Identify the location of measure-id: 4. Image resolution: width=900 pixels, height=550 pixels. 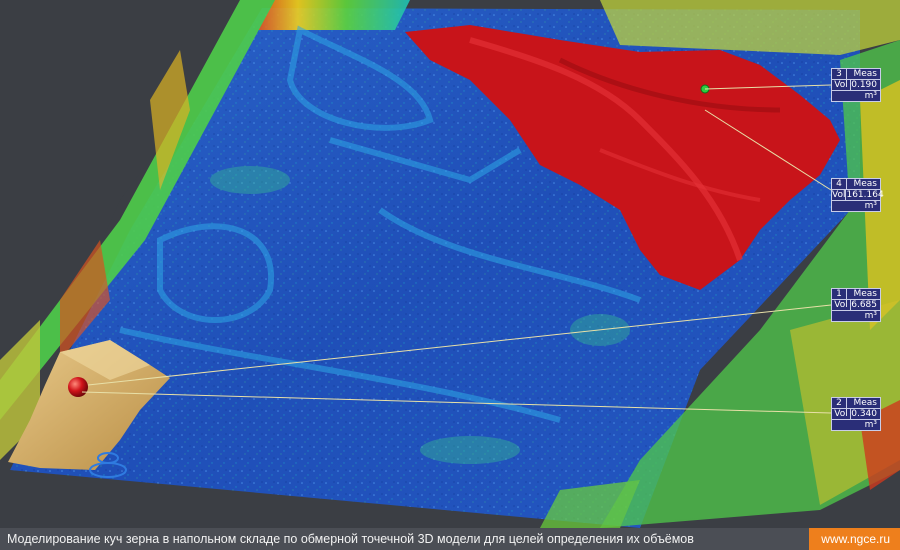
(839, 184).